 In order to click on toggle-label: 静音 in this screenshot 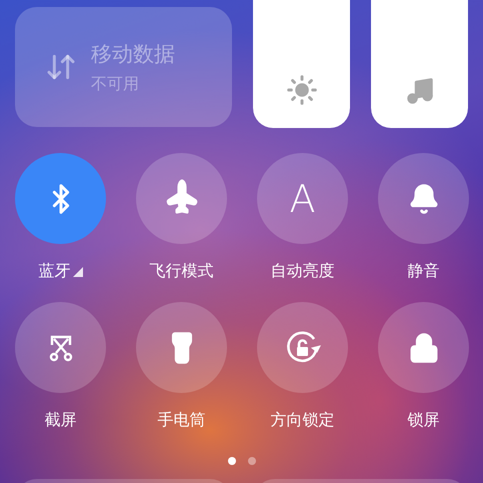, I will do `click(424, 271)`.